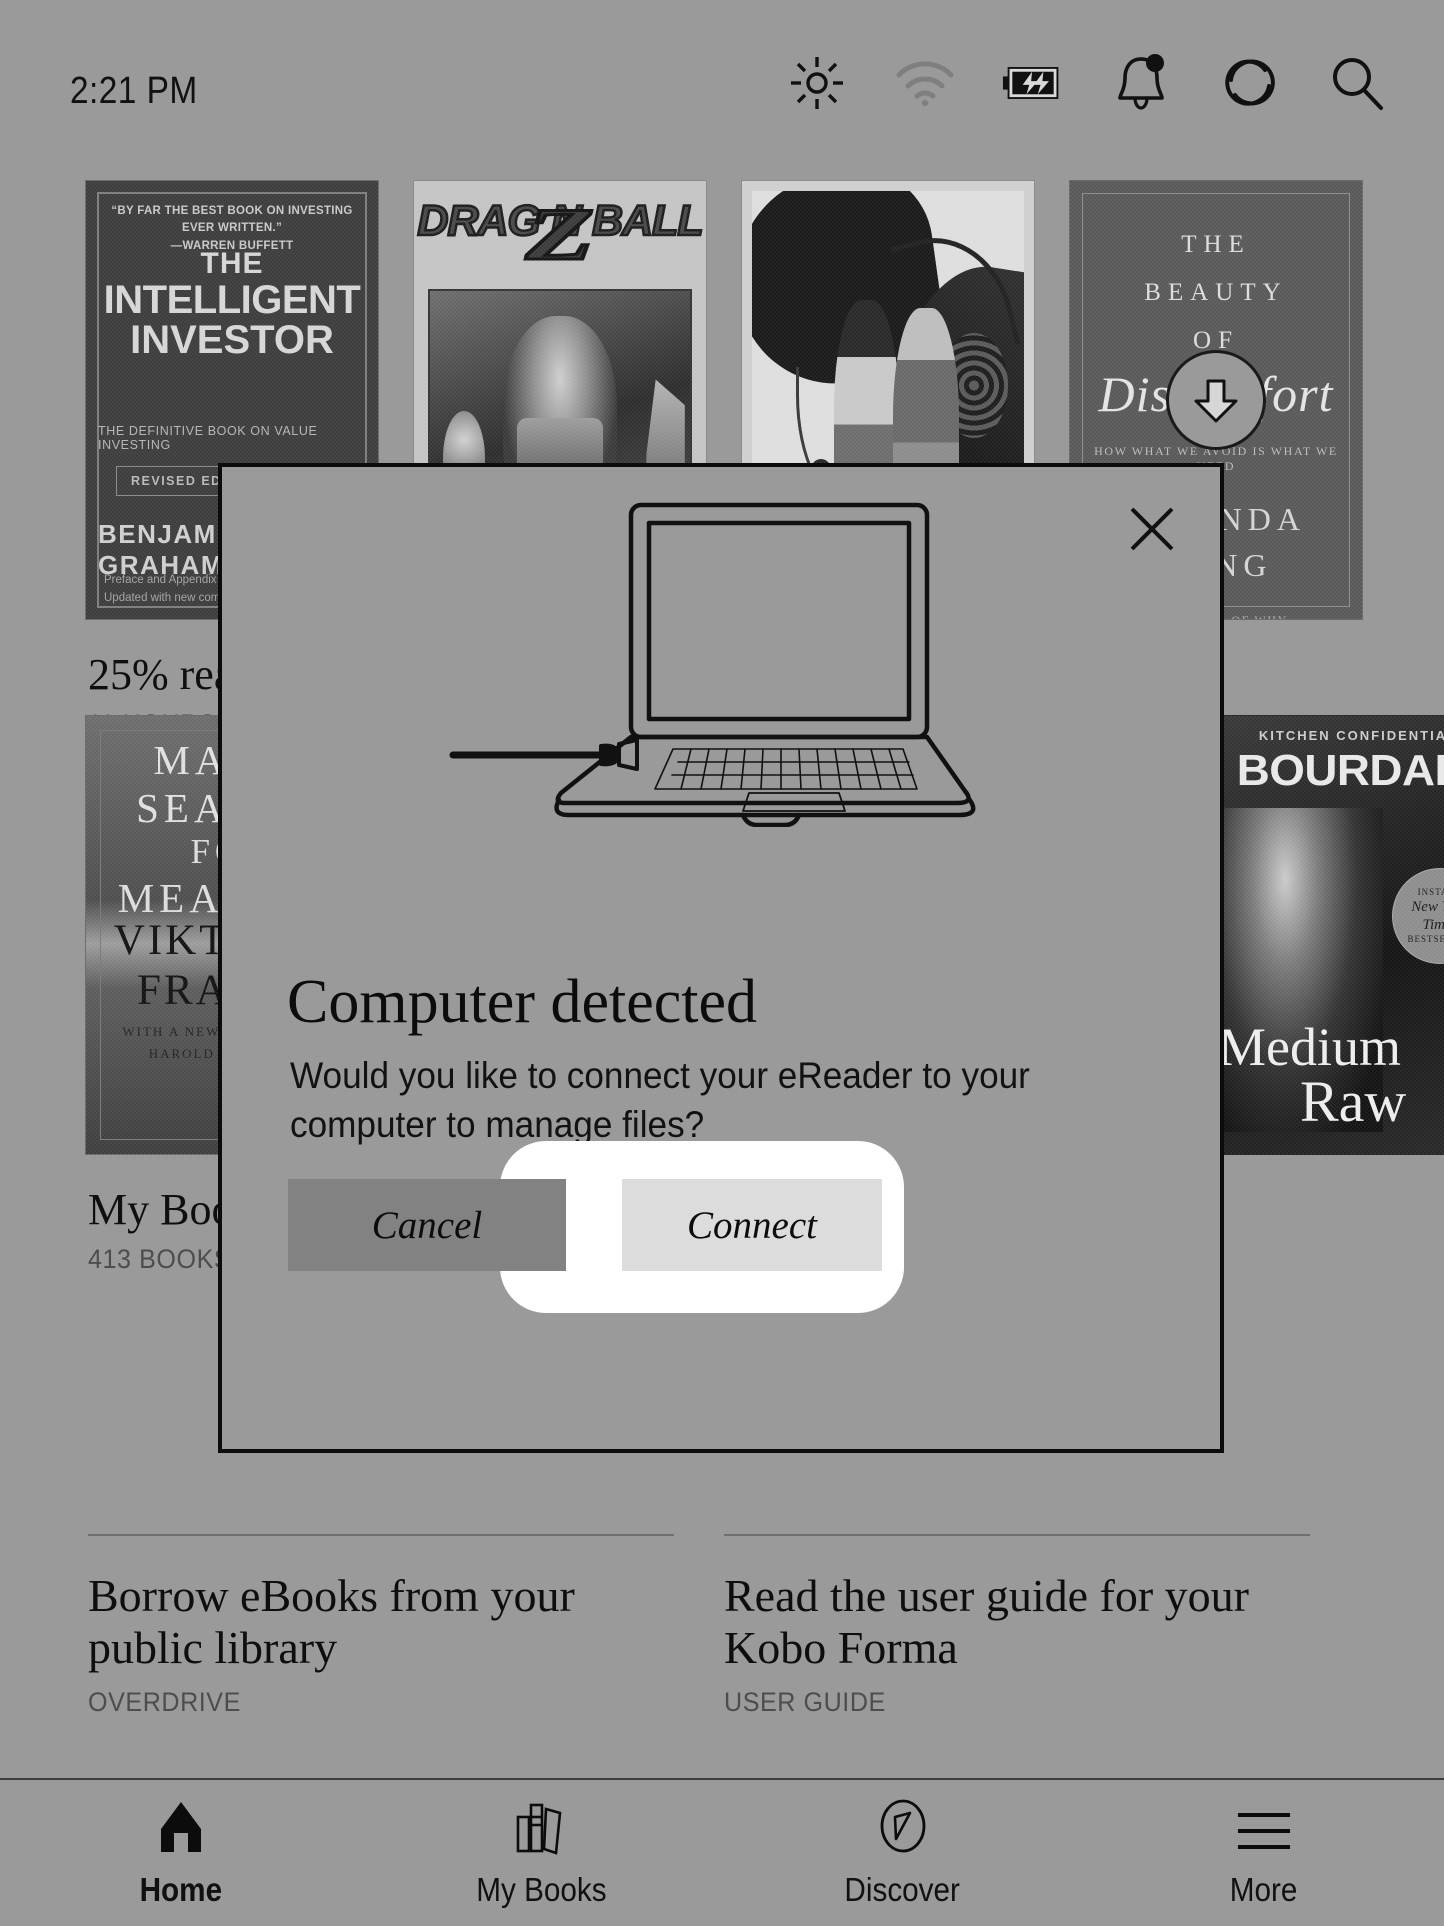 The height and width of the screenshot is (1926, 1444). What do you see at coordinates (1152, 529) in the screenshot?
I see `close-icon` at bounding box center [1152, 529].